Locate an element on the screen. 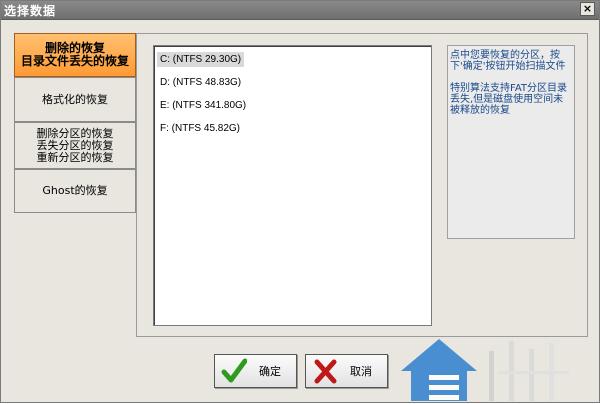 The image size is (600, 404). tab-partition-recovery: 删除分区的恢复 丢失分区的恢复 重新分区的恢复 is located at coordinates (75, 145).